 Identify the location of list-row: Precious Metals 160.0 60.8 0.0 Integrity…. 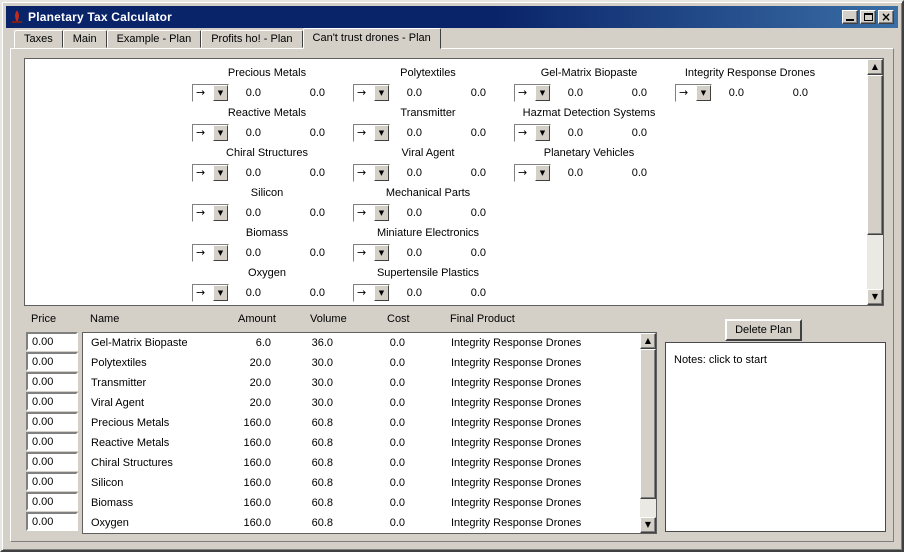
(361, 423).